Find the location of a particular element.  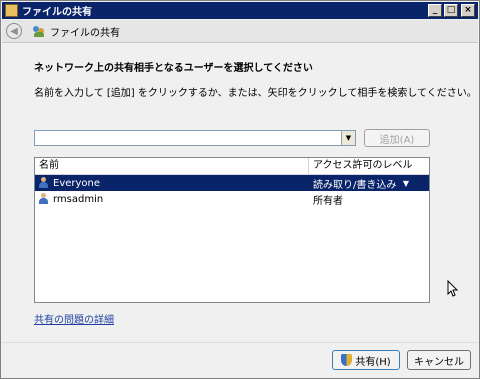

cancel-button: キャンセル is located at coordinates (439, 360).